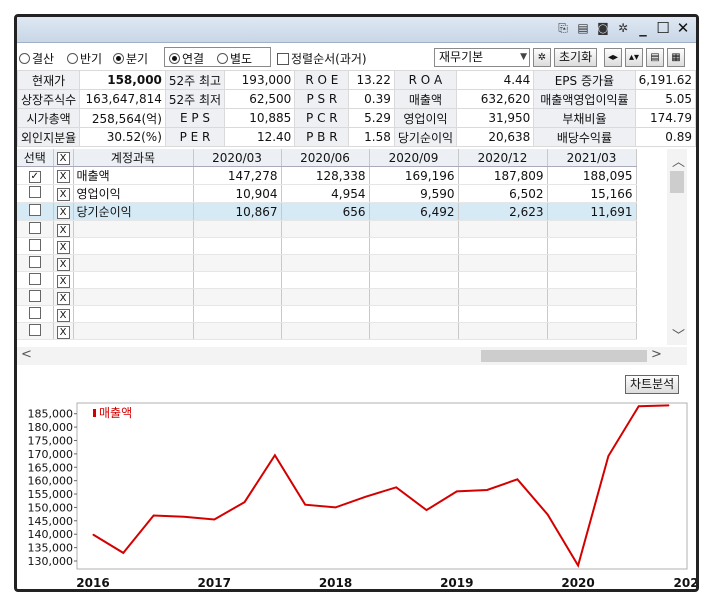  I want to click on chart-analysis-button: 차트분석, so click(652, 384).